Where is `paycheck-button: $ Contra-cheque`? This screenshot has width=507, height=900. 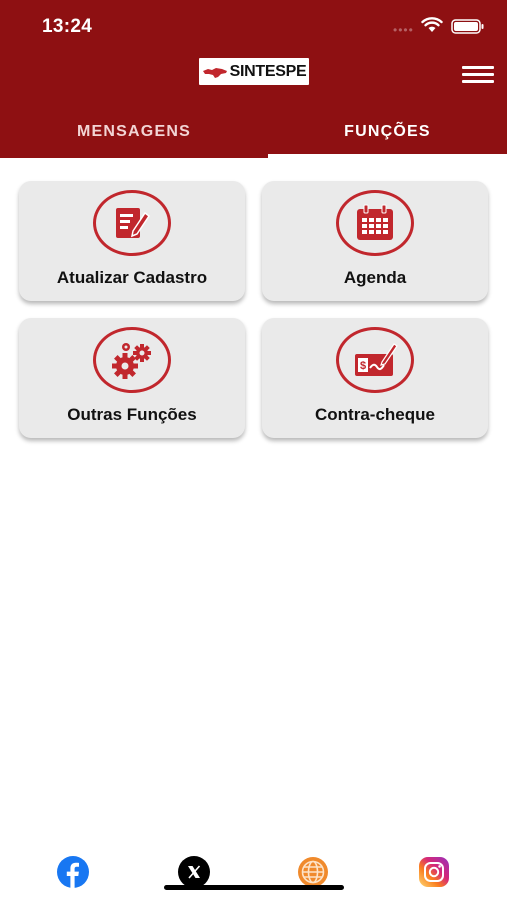 paycheck-button: $ Contra-cheque is located at coordinates (375, 378).